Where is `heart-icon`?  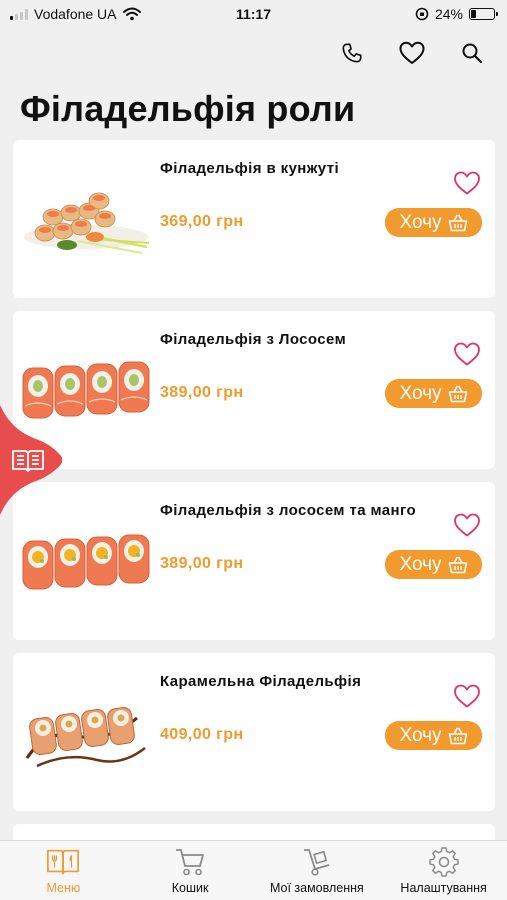
heart-icon is located at coordinates (412, 52).